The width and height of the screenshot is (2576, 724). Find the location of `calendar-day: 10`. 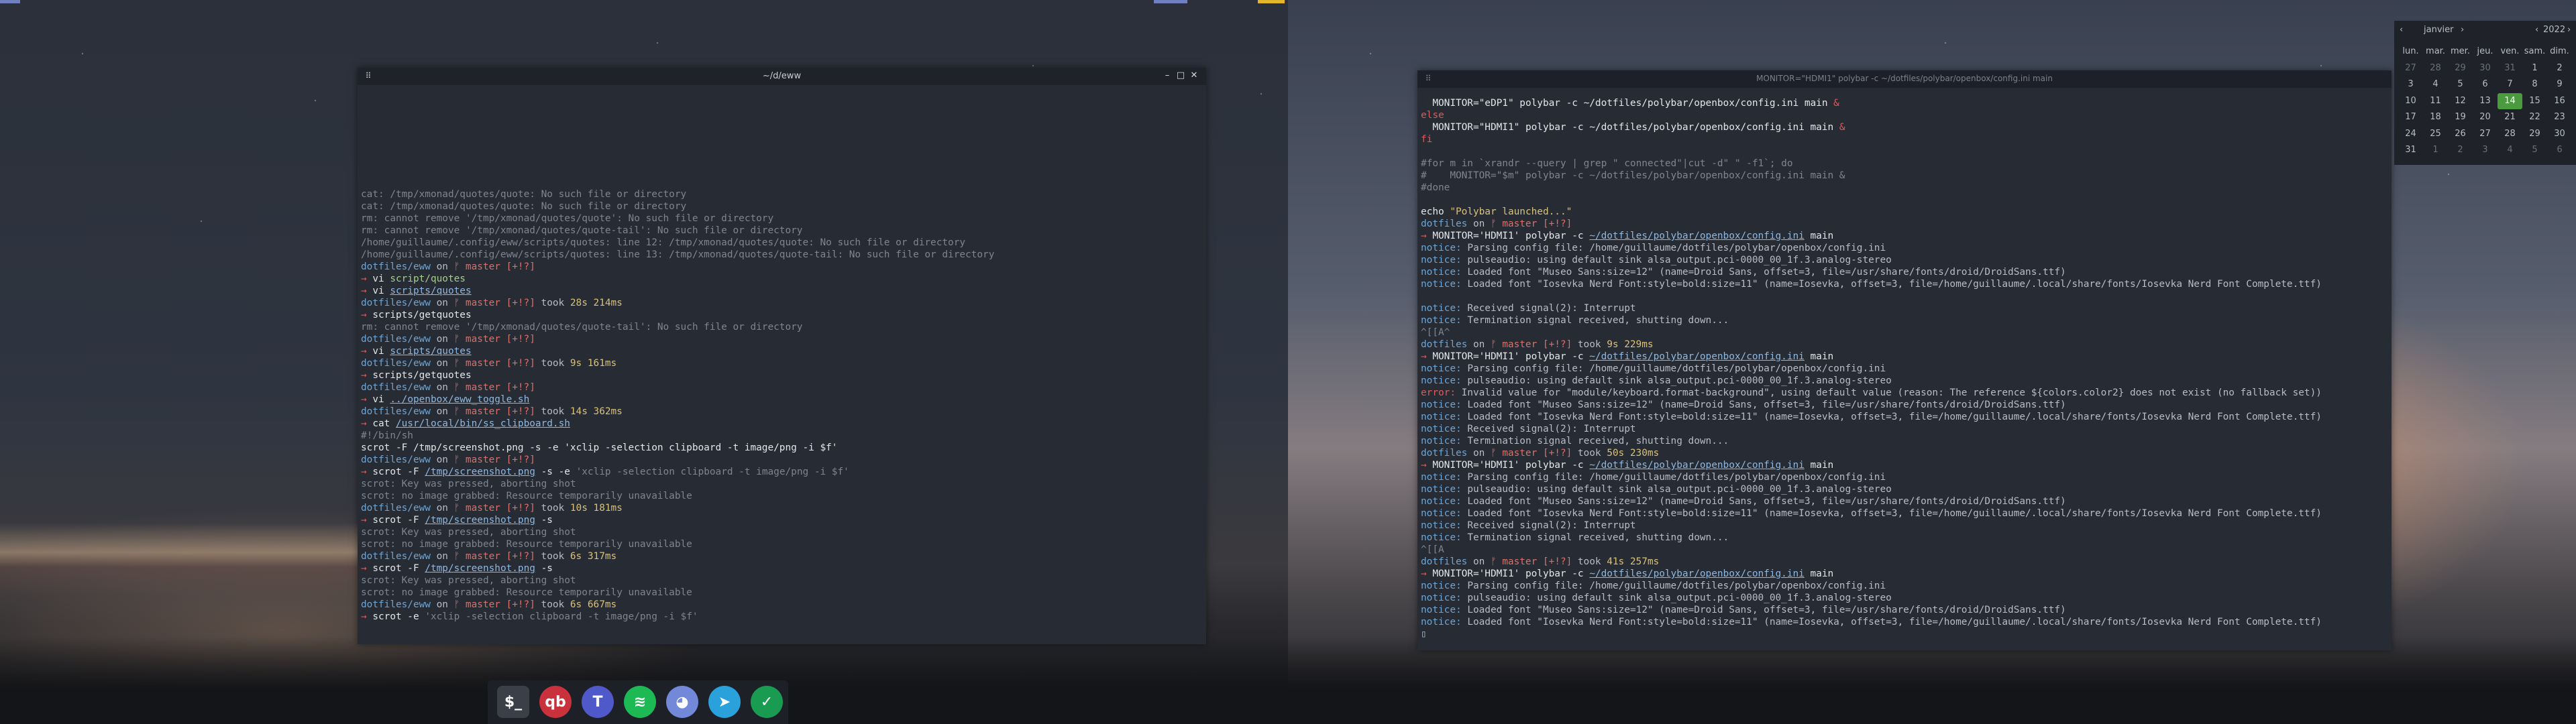

calendar-day: 10 is located at coordinates (2410, 101).